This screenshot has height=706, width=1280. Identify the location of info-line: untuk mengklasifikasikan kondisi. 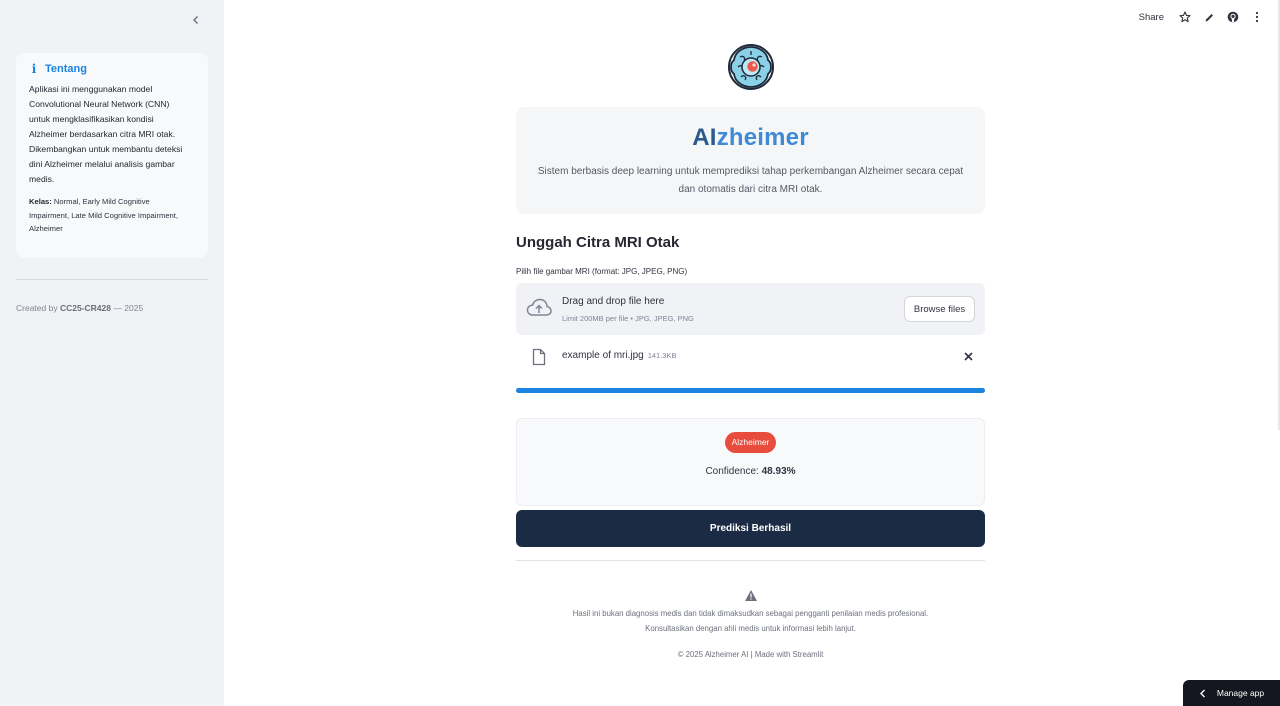
(91, 119).